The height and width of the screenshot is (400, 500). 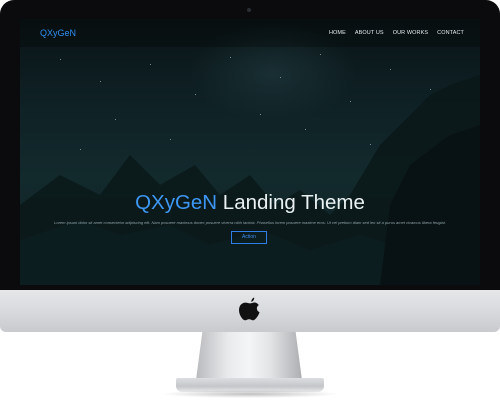 What do you see at coordinates (249, 237) in the screenshot?
I see `action-button: Action` at bounding box center [249, 237].